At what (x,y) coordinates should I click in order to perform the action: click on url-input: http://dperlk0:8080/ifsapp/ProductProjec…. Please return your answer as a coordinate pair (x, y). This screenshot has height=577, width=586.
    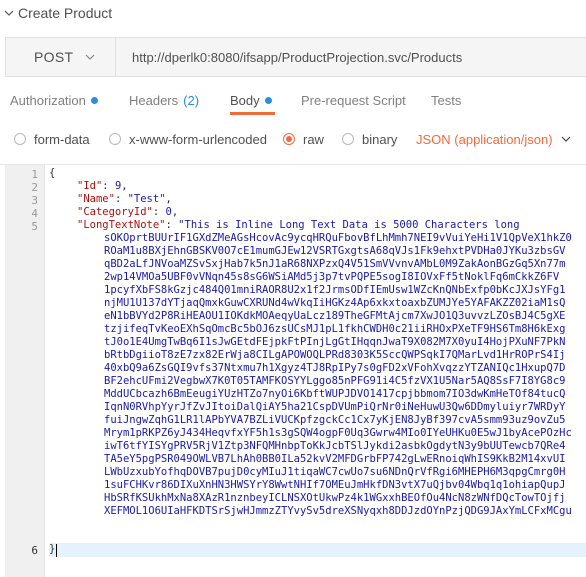
    Looking at the image, I should click on (289, 57).